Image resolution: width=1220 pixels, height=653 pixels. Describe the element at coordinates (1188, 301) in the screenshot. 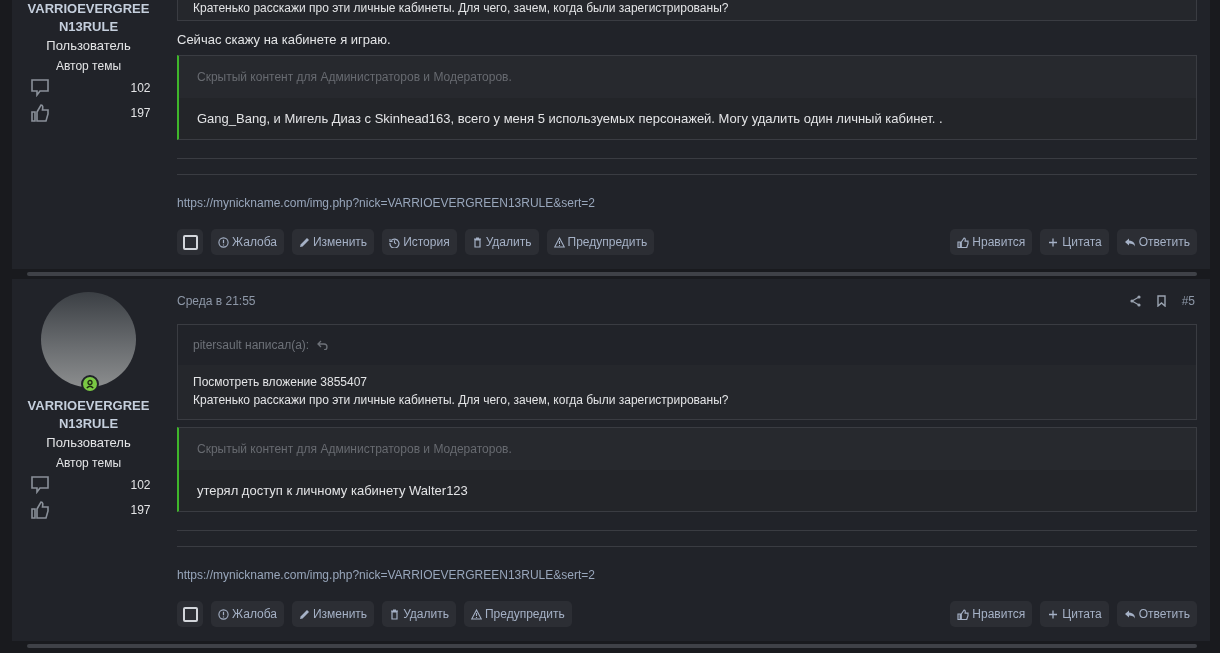

I see `post-number: #5` at that location.